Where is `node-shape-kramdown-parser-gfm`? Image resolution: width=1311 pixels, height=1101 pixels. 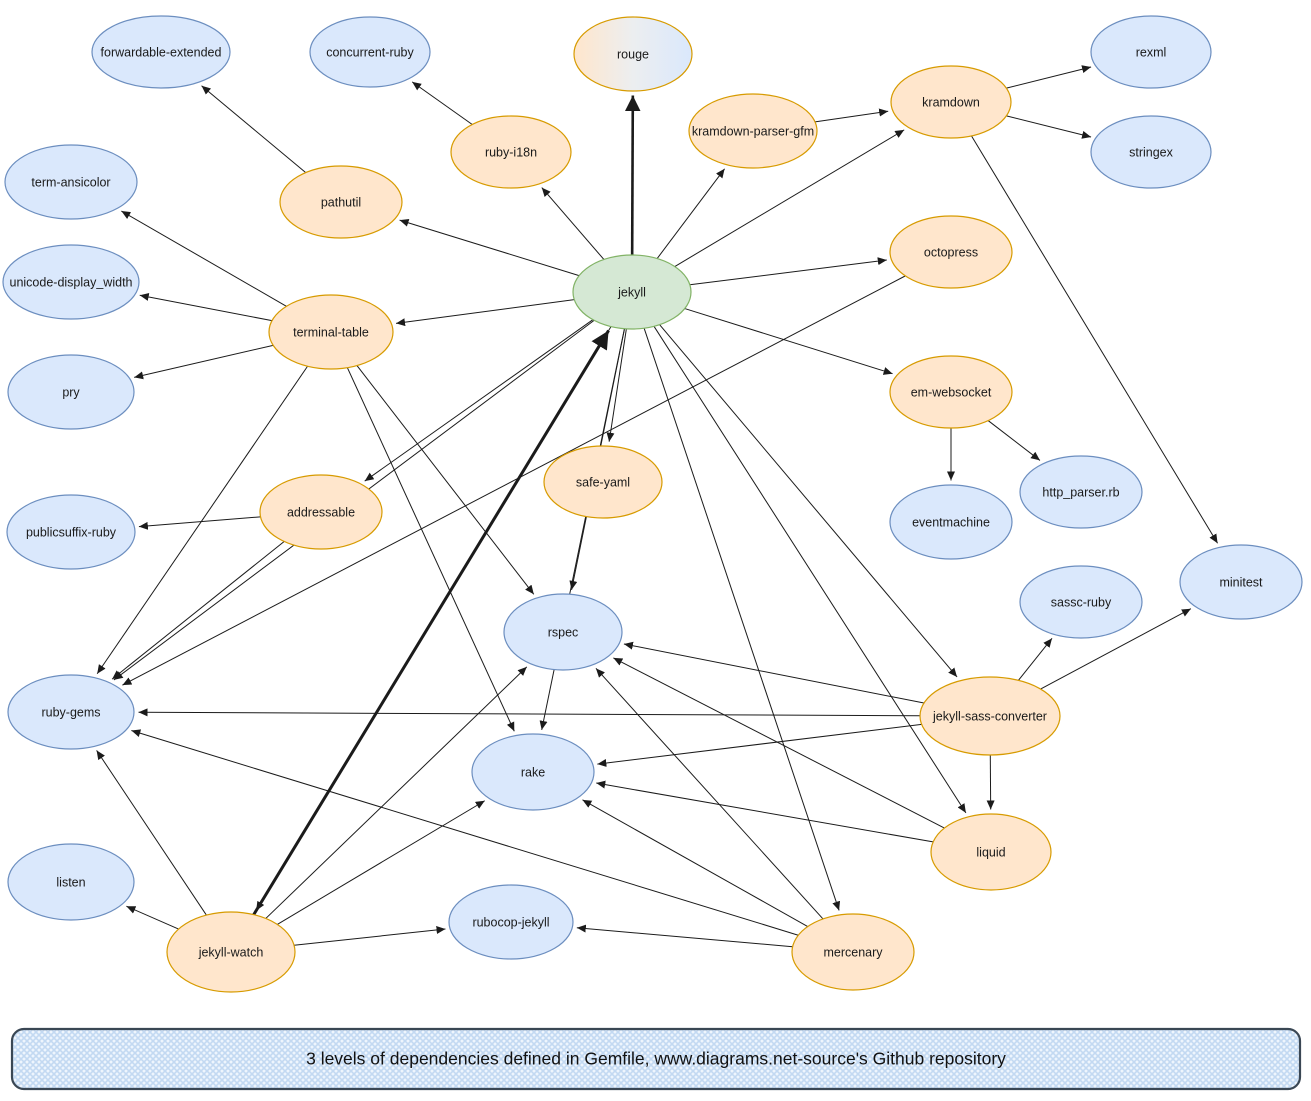 node-shape-kramdown-parser-gfm is located at coordinates (753, 131).